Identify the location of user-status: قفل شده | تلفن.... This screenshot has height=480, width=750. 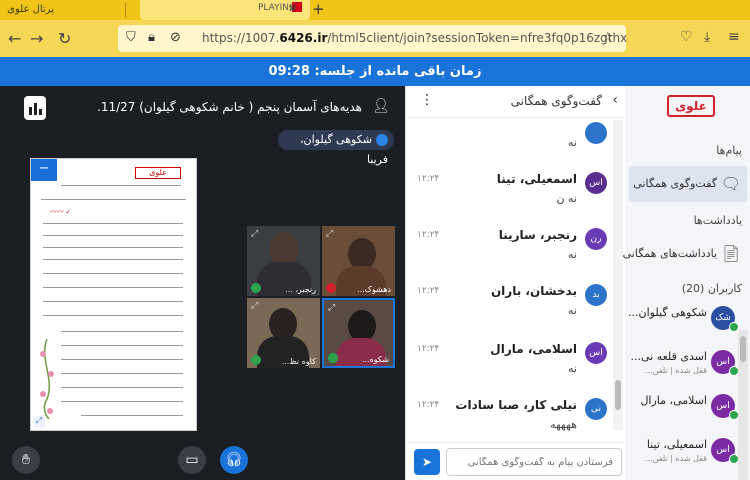
(676, 458).